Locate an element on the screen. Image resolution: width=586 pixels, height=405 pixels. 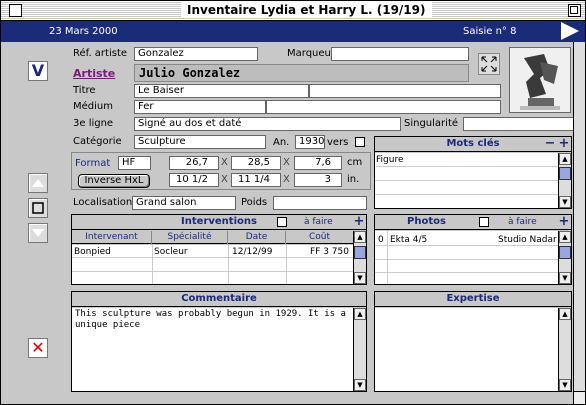
window-title: Inventaire Lydia et Harry L. (19/19) is located at coordinates (306, 10).